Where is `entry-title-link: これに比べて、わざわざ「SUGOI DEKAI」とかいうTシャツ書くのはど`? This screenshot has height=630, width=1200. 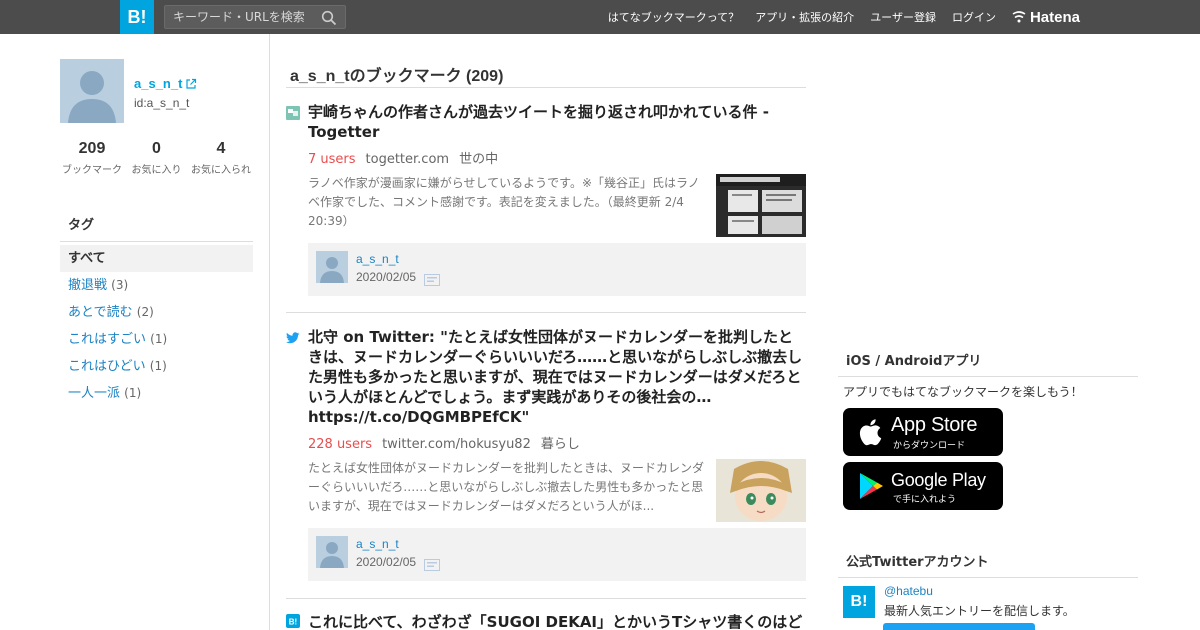
entry-title-link: これに比べて、わざわざ「SUGOI DEKAI」とかいうTシャツ書くのはど is located at coordinates (557, 621).